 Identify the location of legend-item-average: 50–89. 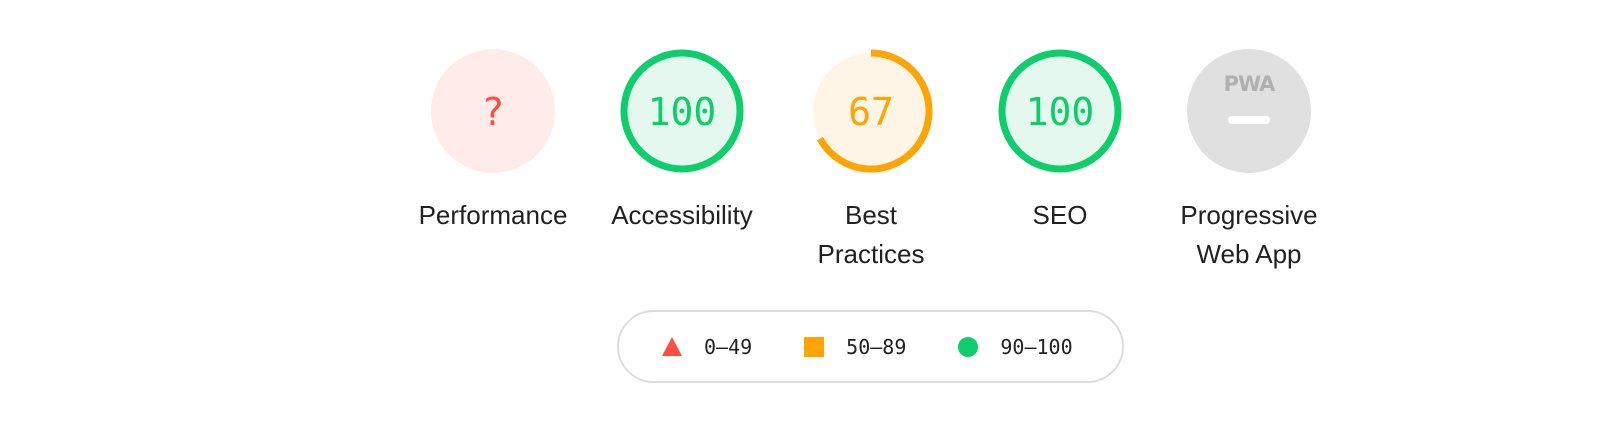
(855, 347).